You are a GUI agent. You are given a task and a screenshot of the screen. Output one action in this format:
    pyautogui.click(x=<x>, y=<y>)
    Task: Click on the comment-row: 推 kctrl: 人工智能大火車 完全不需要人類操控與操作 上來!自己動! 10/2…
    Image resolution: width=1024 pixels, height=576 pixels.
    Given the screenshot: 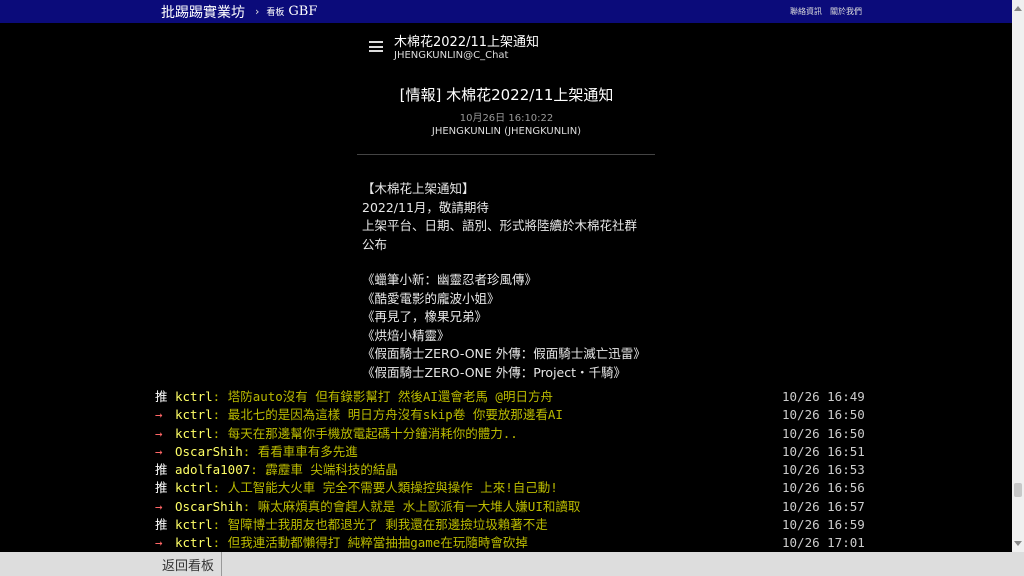 What is the action you would take?
    pyautogui.click(x=515, y=488)
    